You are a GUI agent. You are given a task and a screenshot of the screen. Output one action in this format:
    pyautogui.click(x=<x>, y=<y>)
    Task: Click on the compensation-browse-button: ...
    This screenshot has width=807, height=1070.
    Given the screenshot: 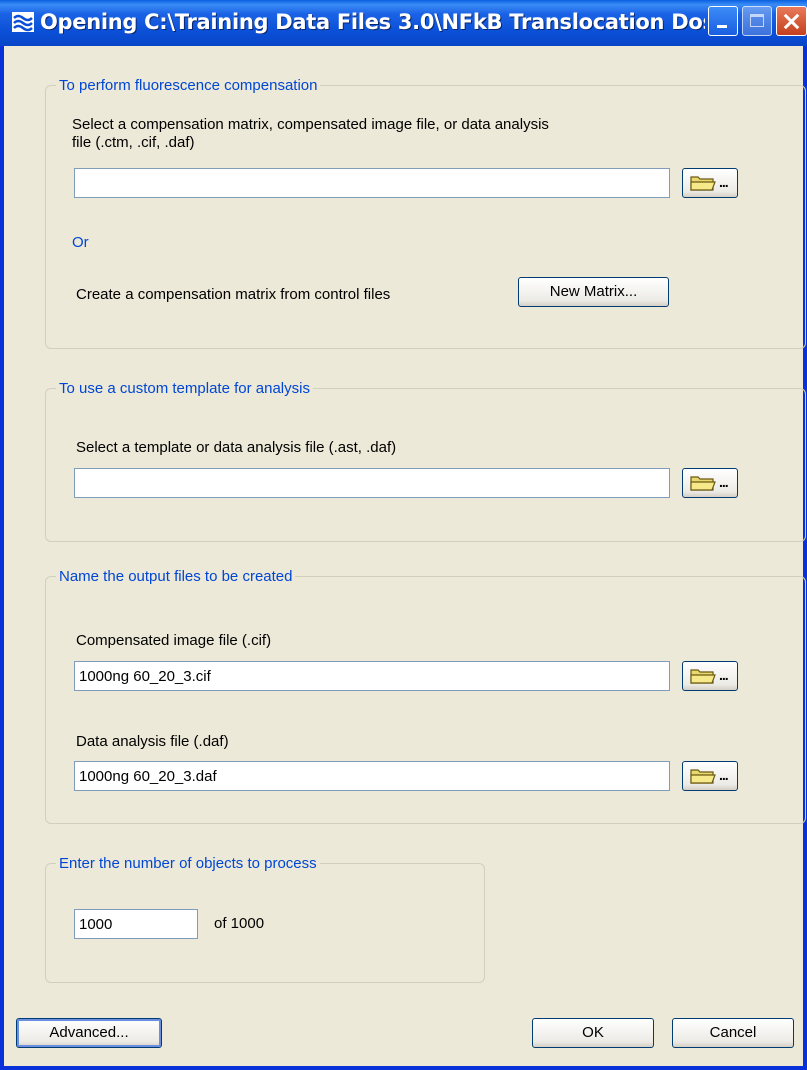 What is the action you would take?
    pyautogui.click(x=710, y=183)
    